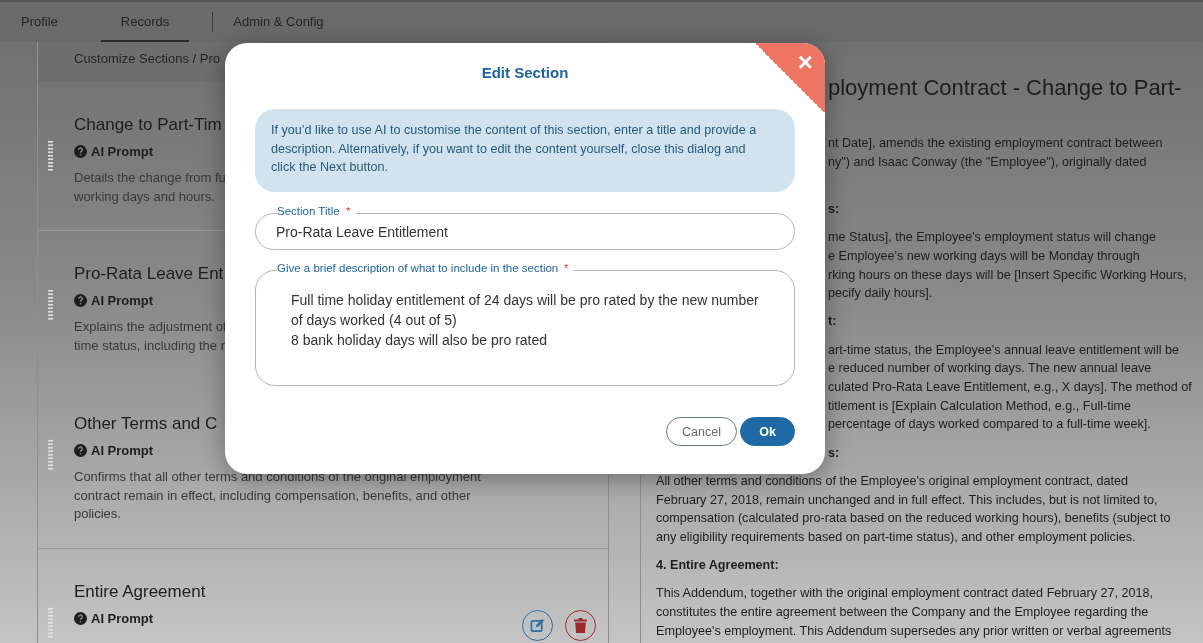 The width and height of the screenshot is (1203, 643). Describe the element at coordinates (580, 625) in the screenshot. I see `trash-icon` at that location.